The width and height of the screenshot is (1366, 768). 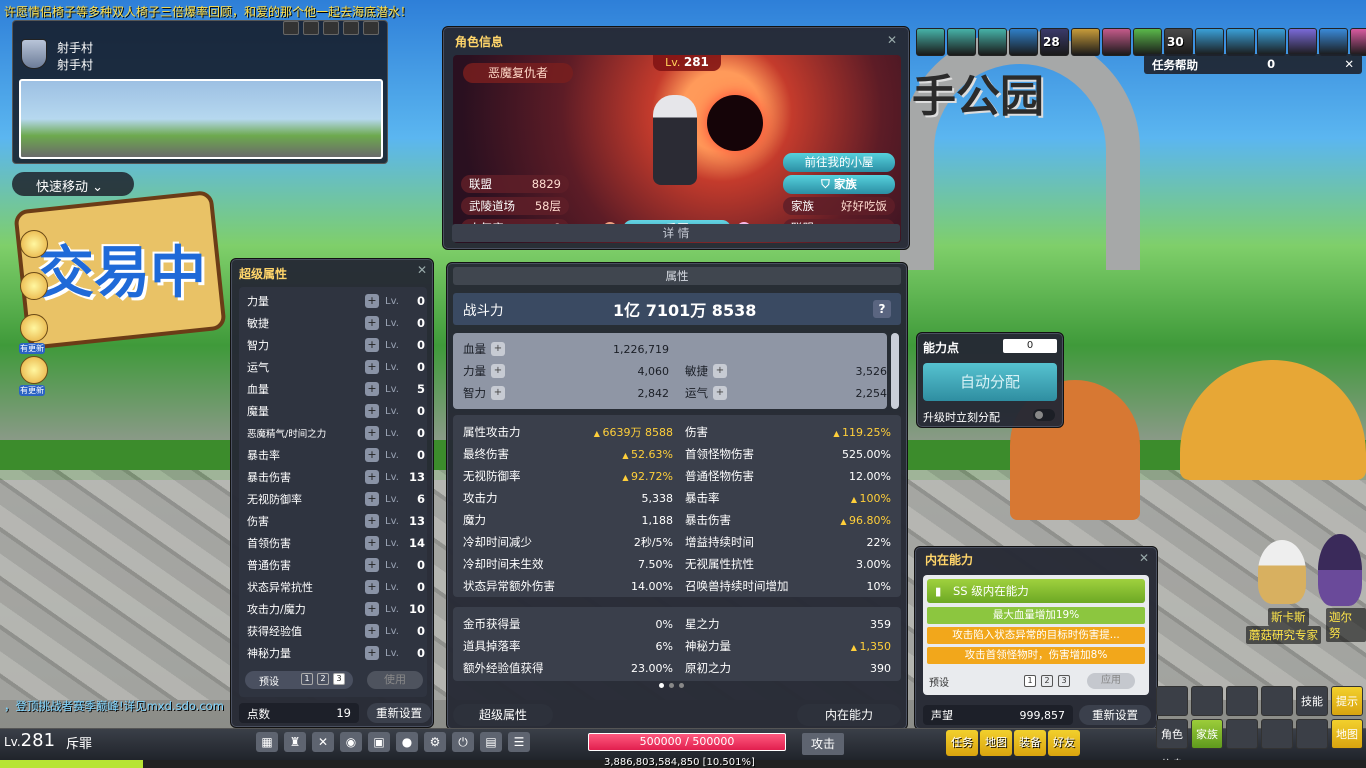 I want to click on menu-icon: ☰, so click(x=519, y=742).